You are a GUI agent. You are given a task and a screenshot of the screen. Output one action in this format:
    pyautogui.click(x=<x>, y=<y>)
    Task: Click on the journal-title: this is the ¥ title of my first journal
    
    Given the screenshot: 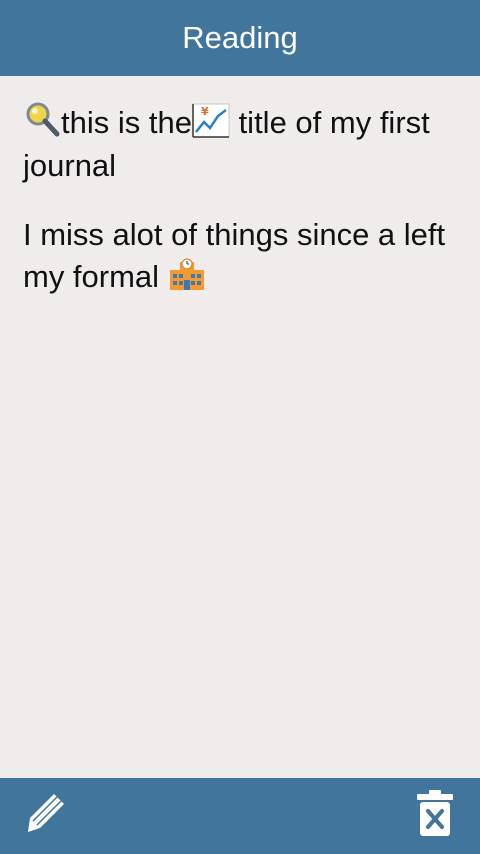 What is the action you would take?
    pyautogui.click(x=243, y=142)
    